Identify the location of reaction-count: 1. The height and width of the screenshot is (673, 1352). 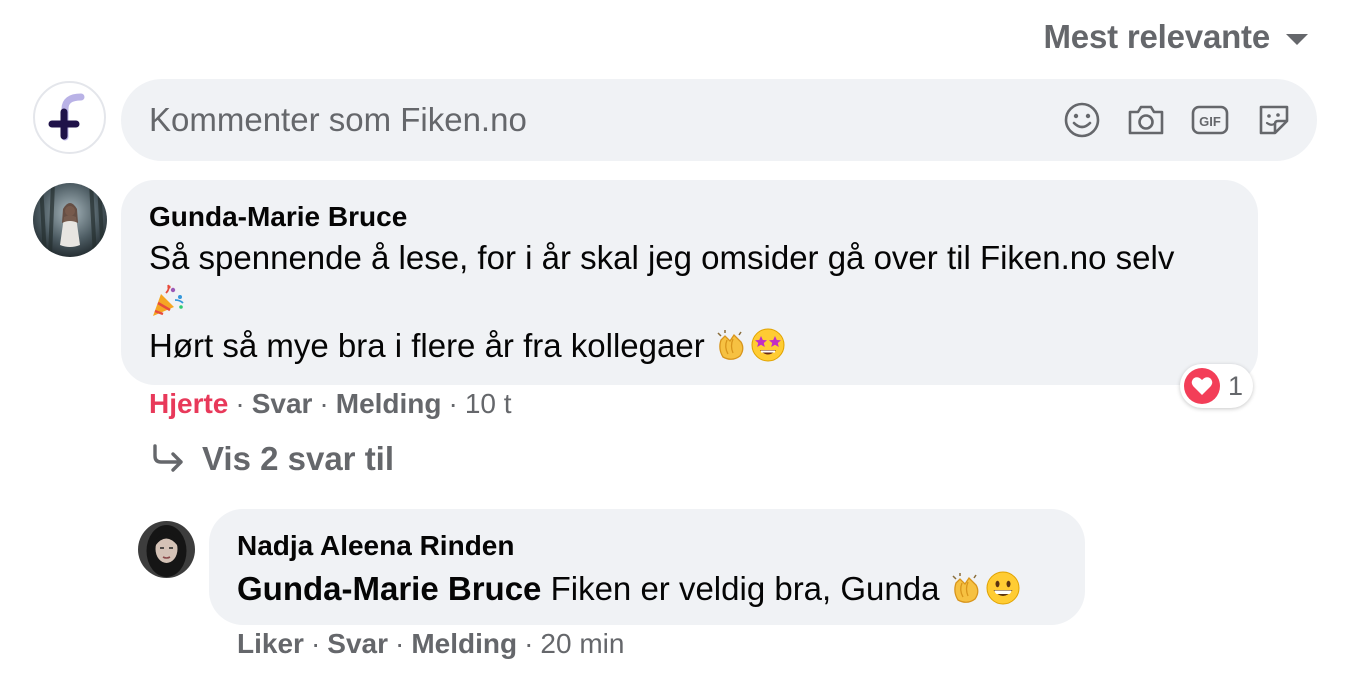
(1236, 385).